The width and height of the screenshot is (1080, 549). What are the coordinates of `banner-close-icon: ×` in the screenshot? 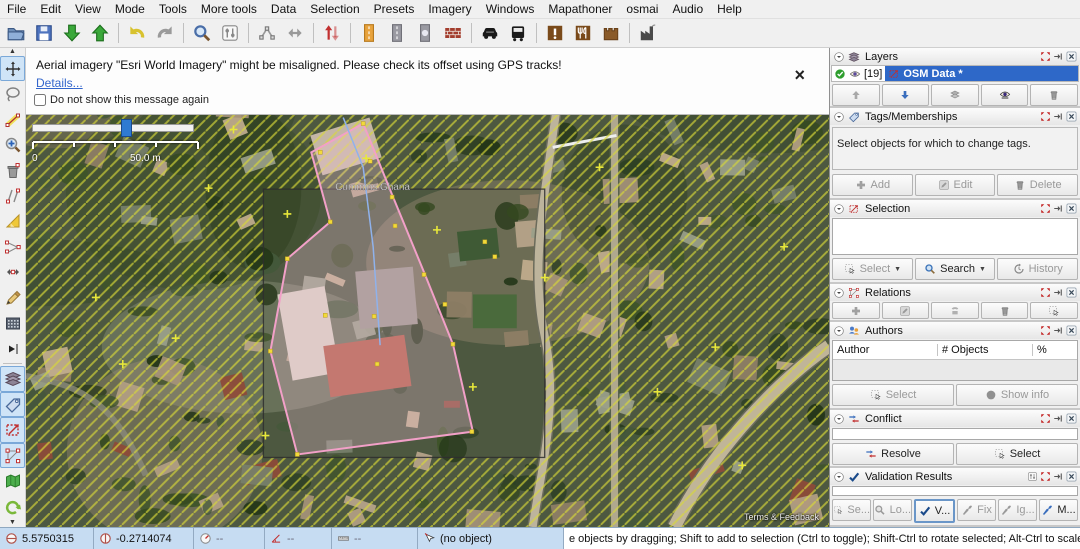 It's located at (799, 75).